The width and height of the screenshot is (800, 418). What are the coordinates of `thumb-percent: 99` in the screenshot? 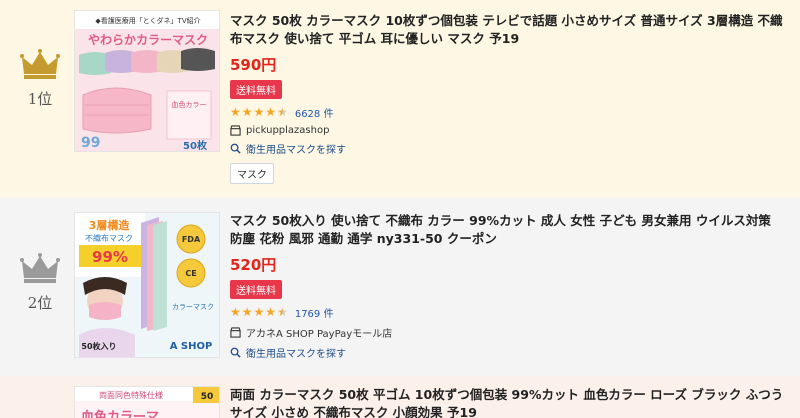 It's located at (90, 143).